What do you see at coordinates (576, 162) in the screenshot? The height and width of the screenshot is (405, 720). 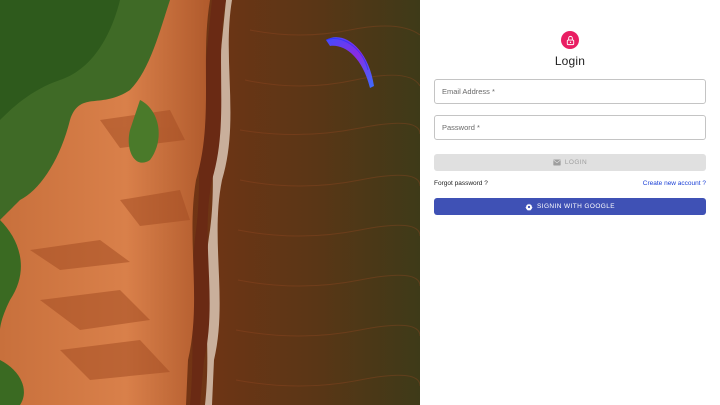 I see `login-button-label: LOGIN` at bounding box center [576, 162].